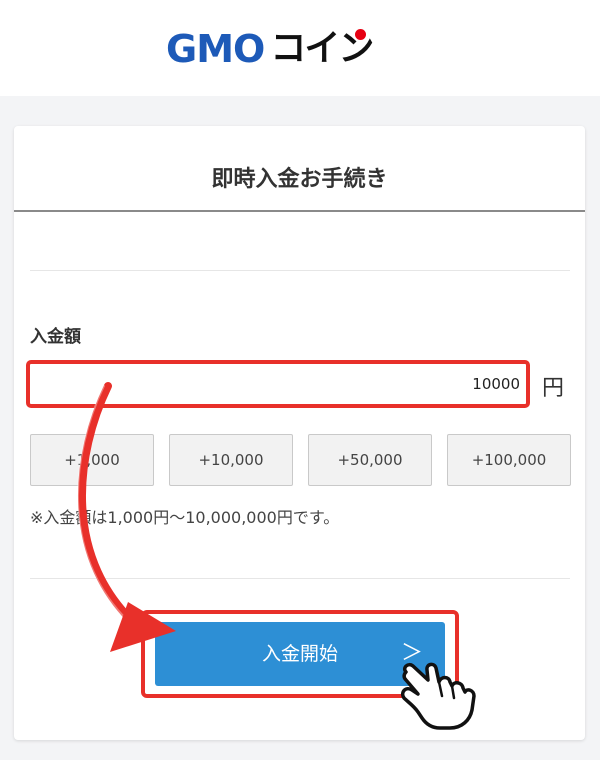 The image size is (600, 760). I want to click on section-divider-bottom, so click(300, 578).